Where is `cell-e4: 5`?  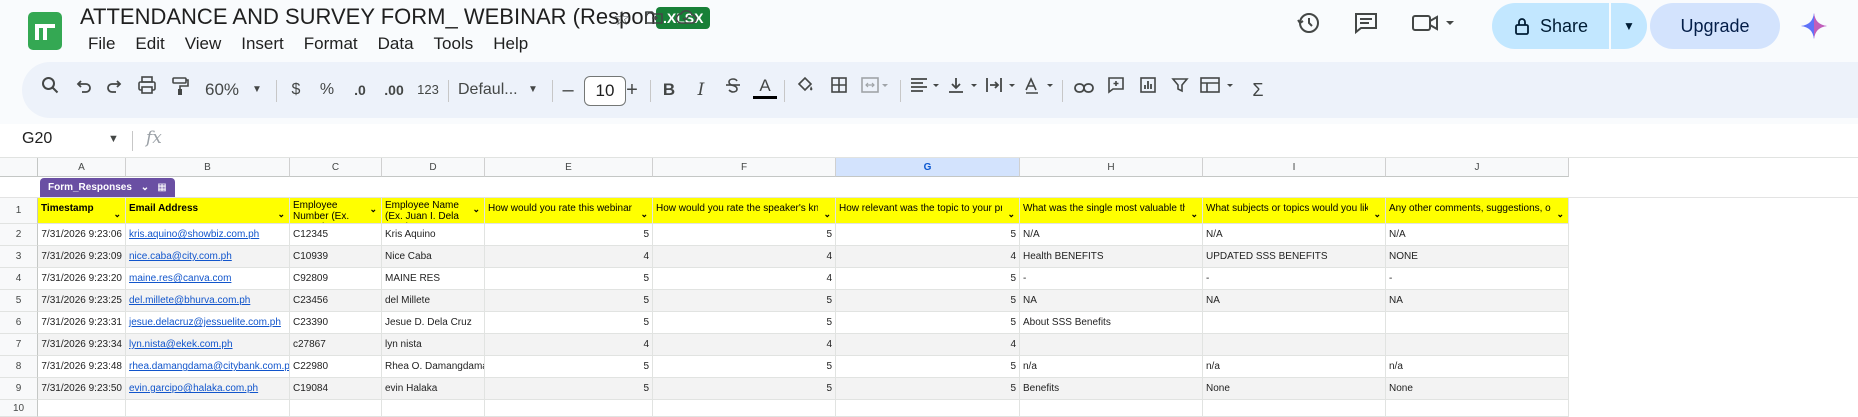
cell-e4: 5 is located at coordinates (569, 279).